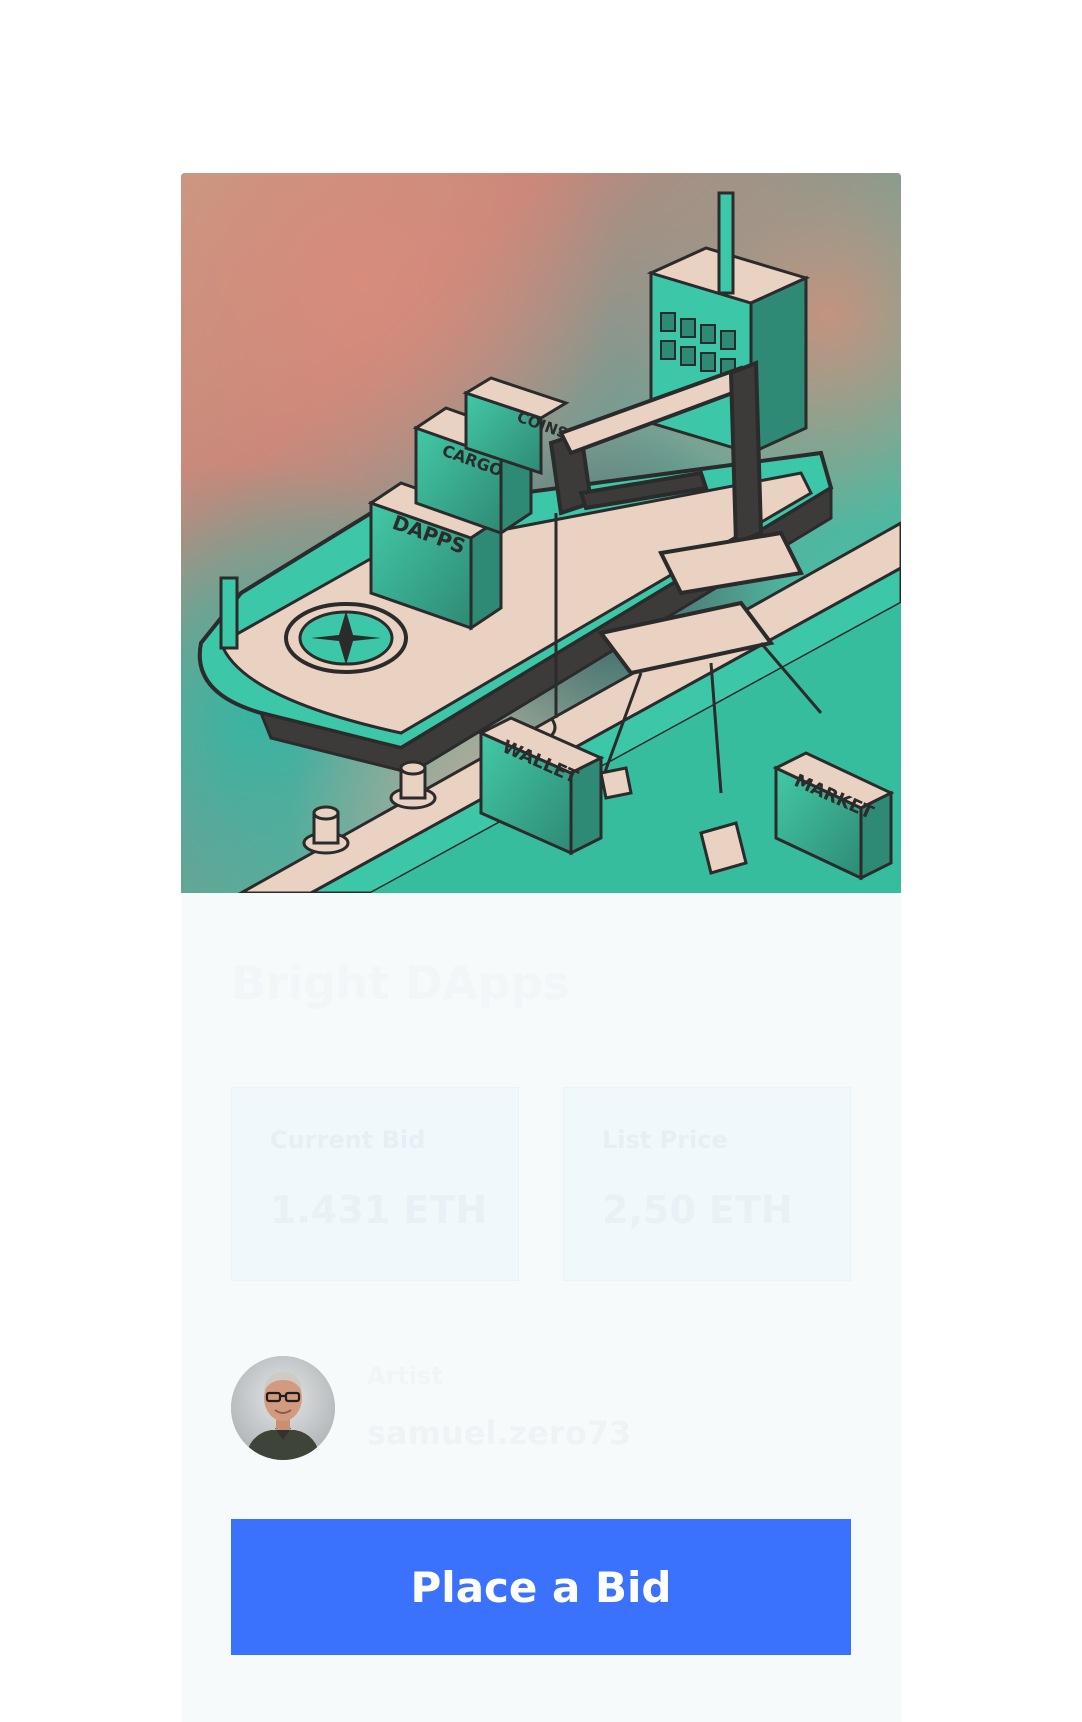 This screenshot has height=1722, width=1082. I want to click on current-bid-value: 1.431 ETH, so click(379, 1210).